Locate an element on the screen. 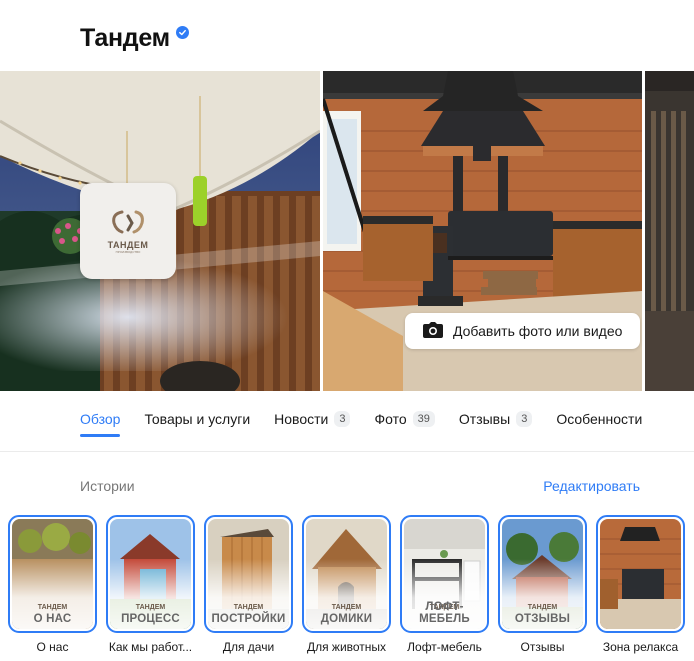  add-photo-label: Добавить фото или видео is located at coordinates (538, 331).